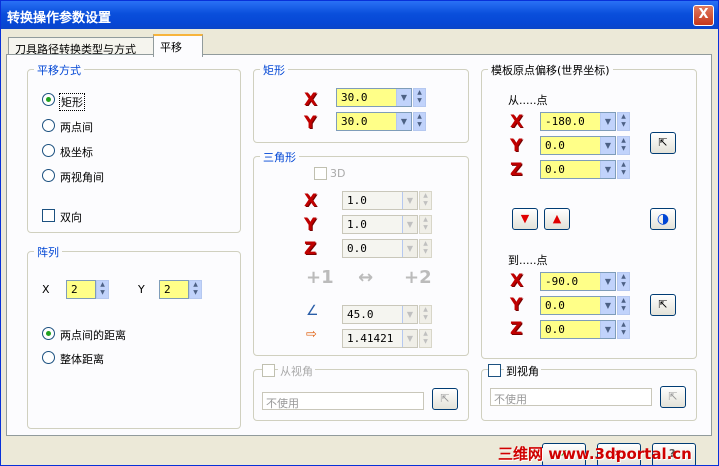  What do you see at coordinates (578, 121) in the screenshot?
I see `from-x-input: -180.0 ▼` at bounding box center [578, 121].